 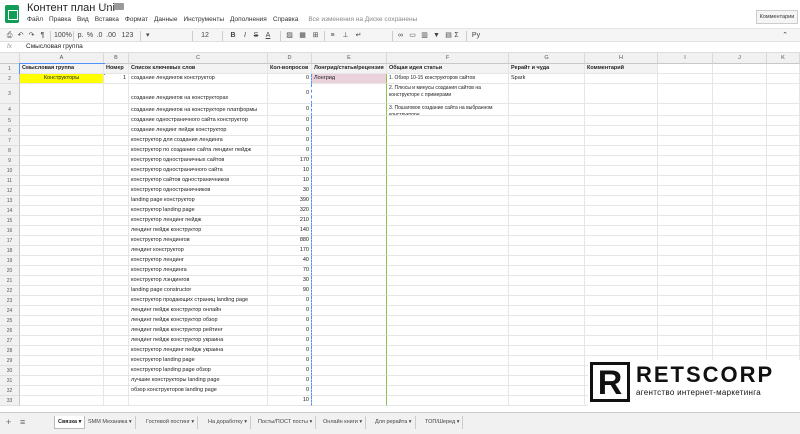 What do you see at coordinates (35, 19) in the screenshot?
I see `menu-item: Файл` at bounding box center [35, 19].